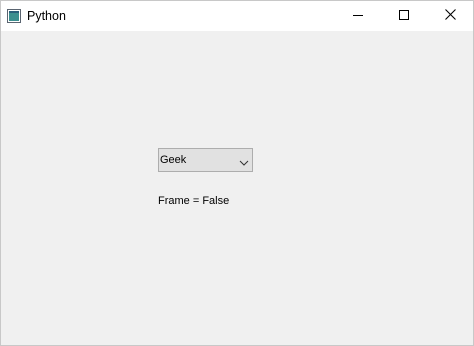 Image resolution: width=474 pixels, height=346 pixels. I want to click on maximize-icon, so click(404, 16).